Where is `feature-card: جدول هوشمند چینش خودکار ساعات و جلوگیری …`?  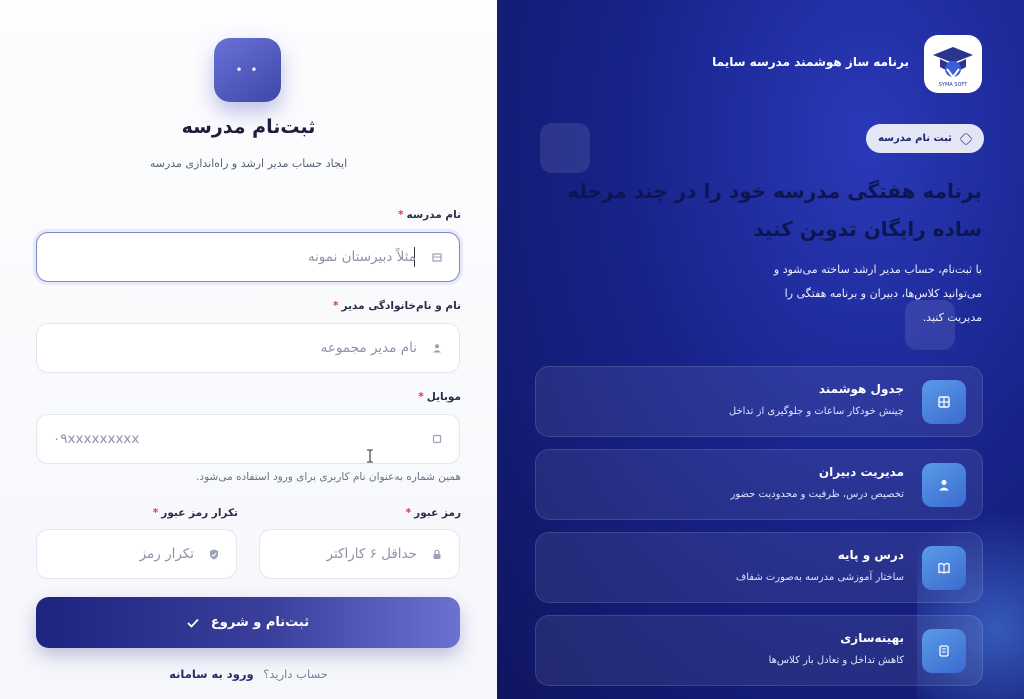
feature-card: جدول هوشمند چینش خودکار ساعات و جلوگیری … is located at coordinates (759, 401).